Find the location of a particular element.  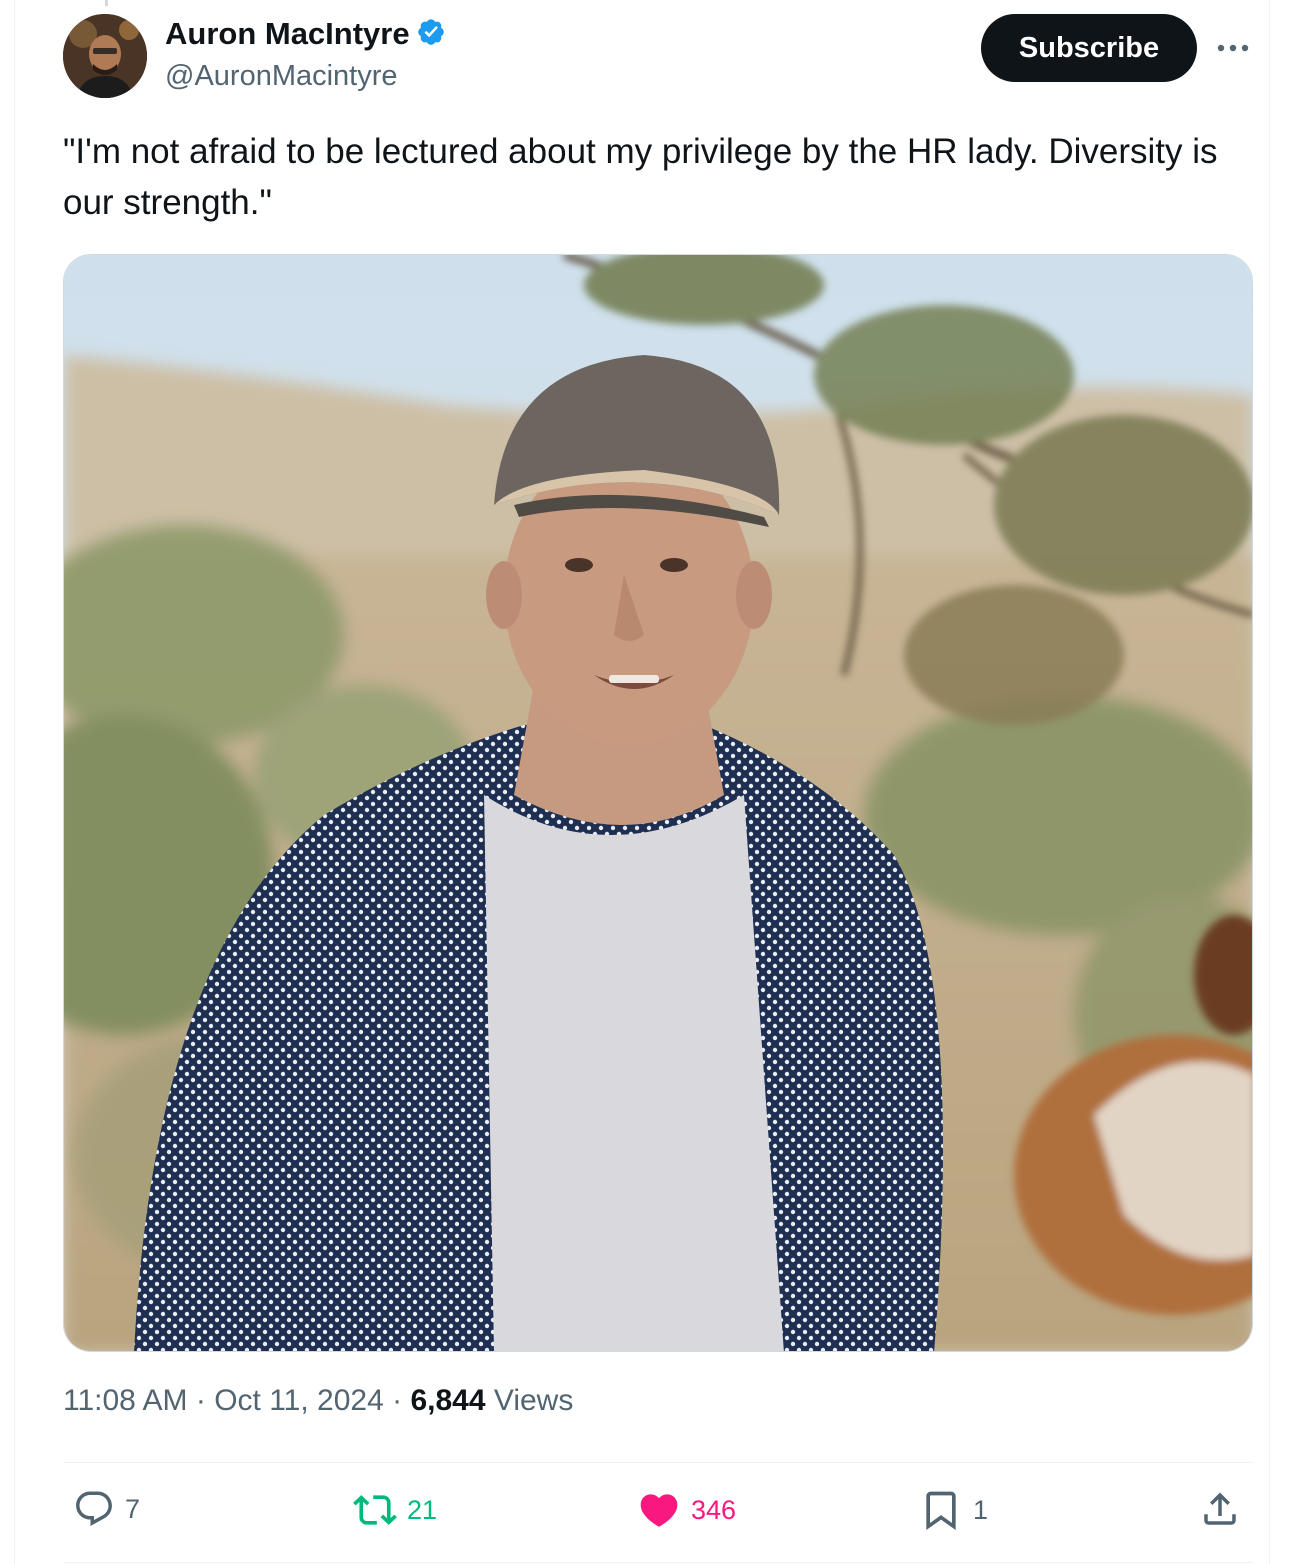

reply-icon is located at coordinates (94, 1509).